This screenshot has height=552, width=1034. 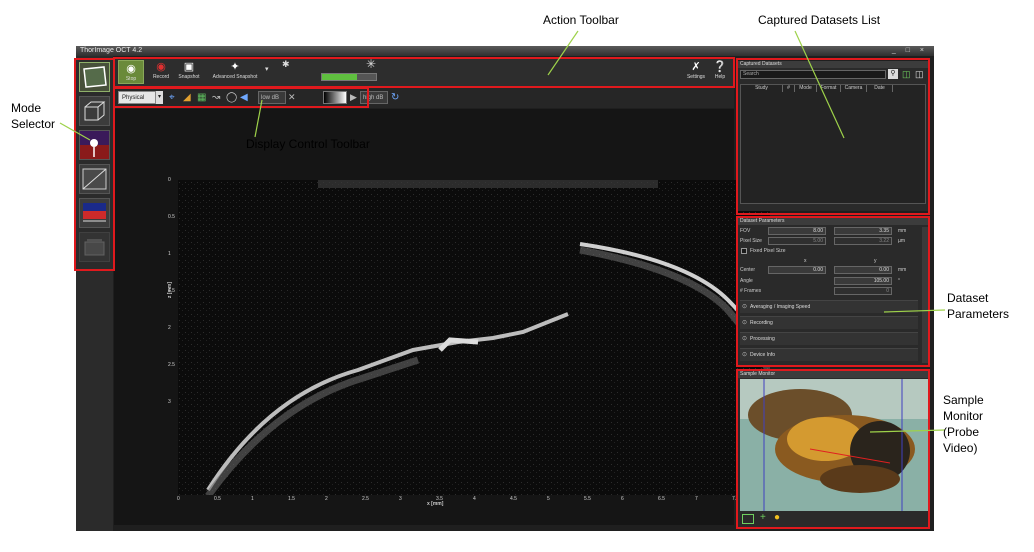 I want to click on x-tick-label: 0, so click(x=178, y=499).